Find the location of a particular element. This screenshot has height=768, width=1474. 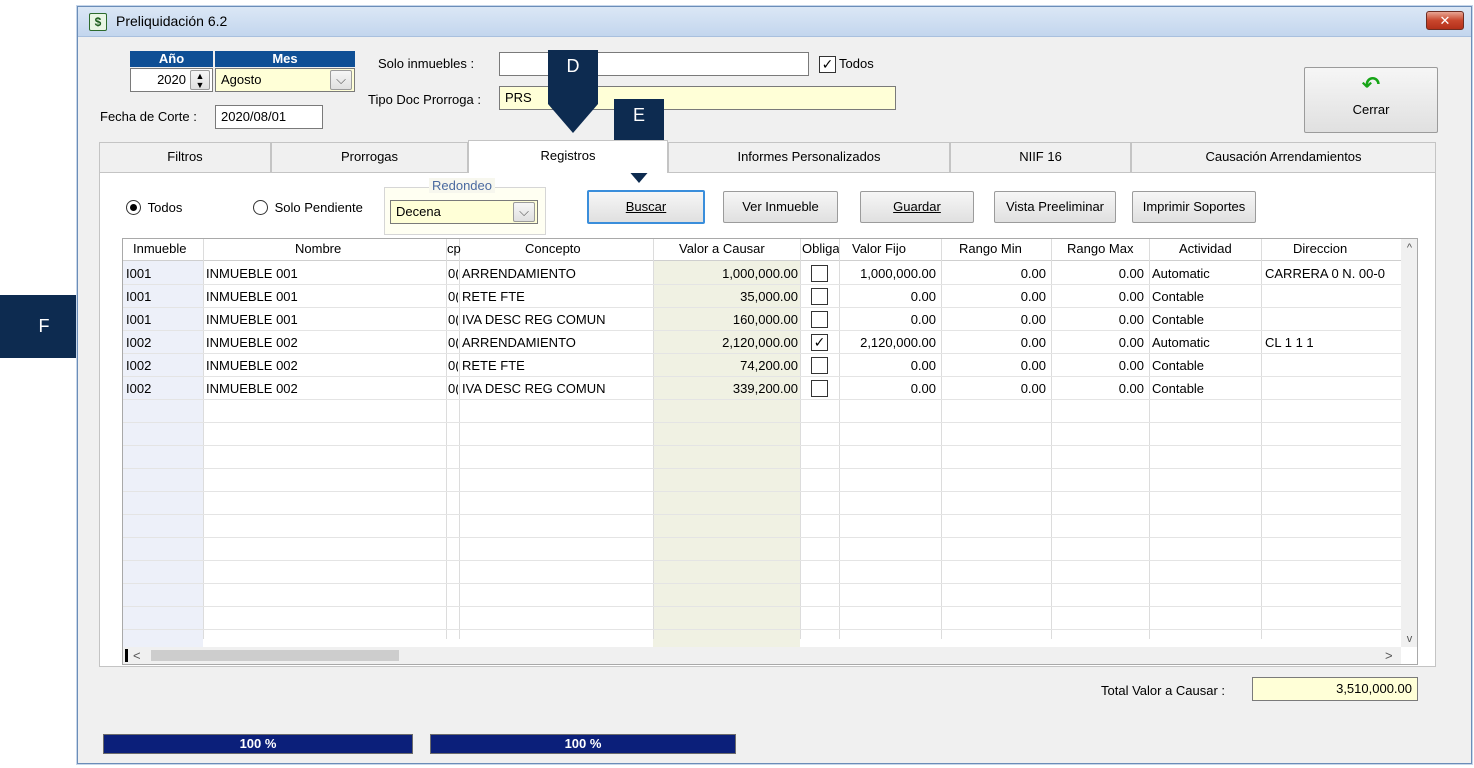

scroll-thumb is located at coordinates (275, 655).